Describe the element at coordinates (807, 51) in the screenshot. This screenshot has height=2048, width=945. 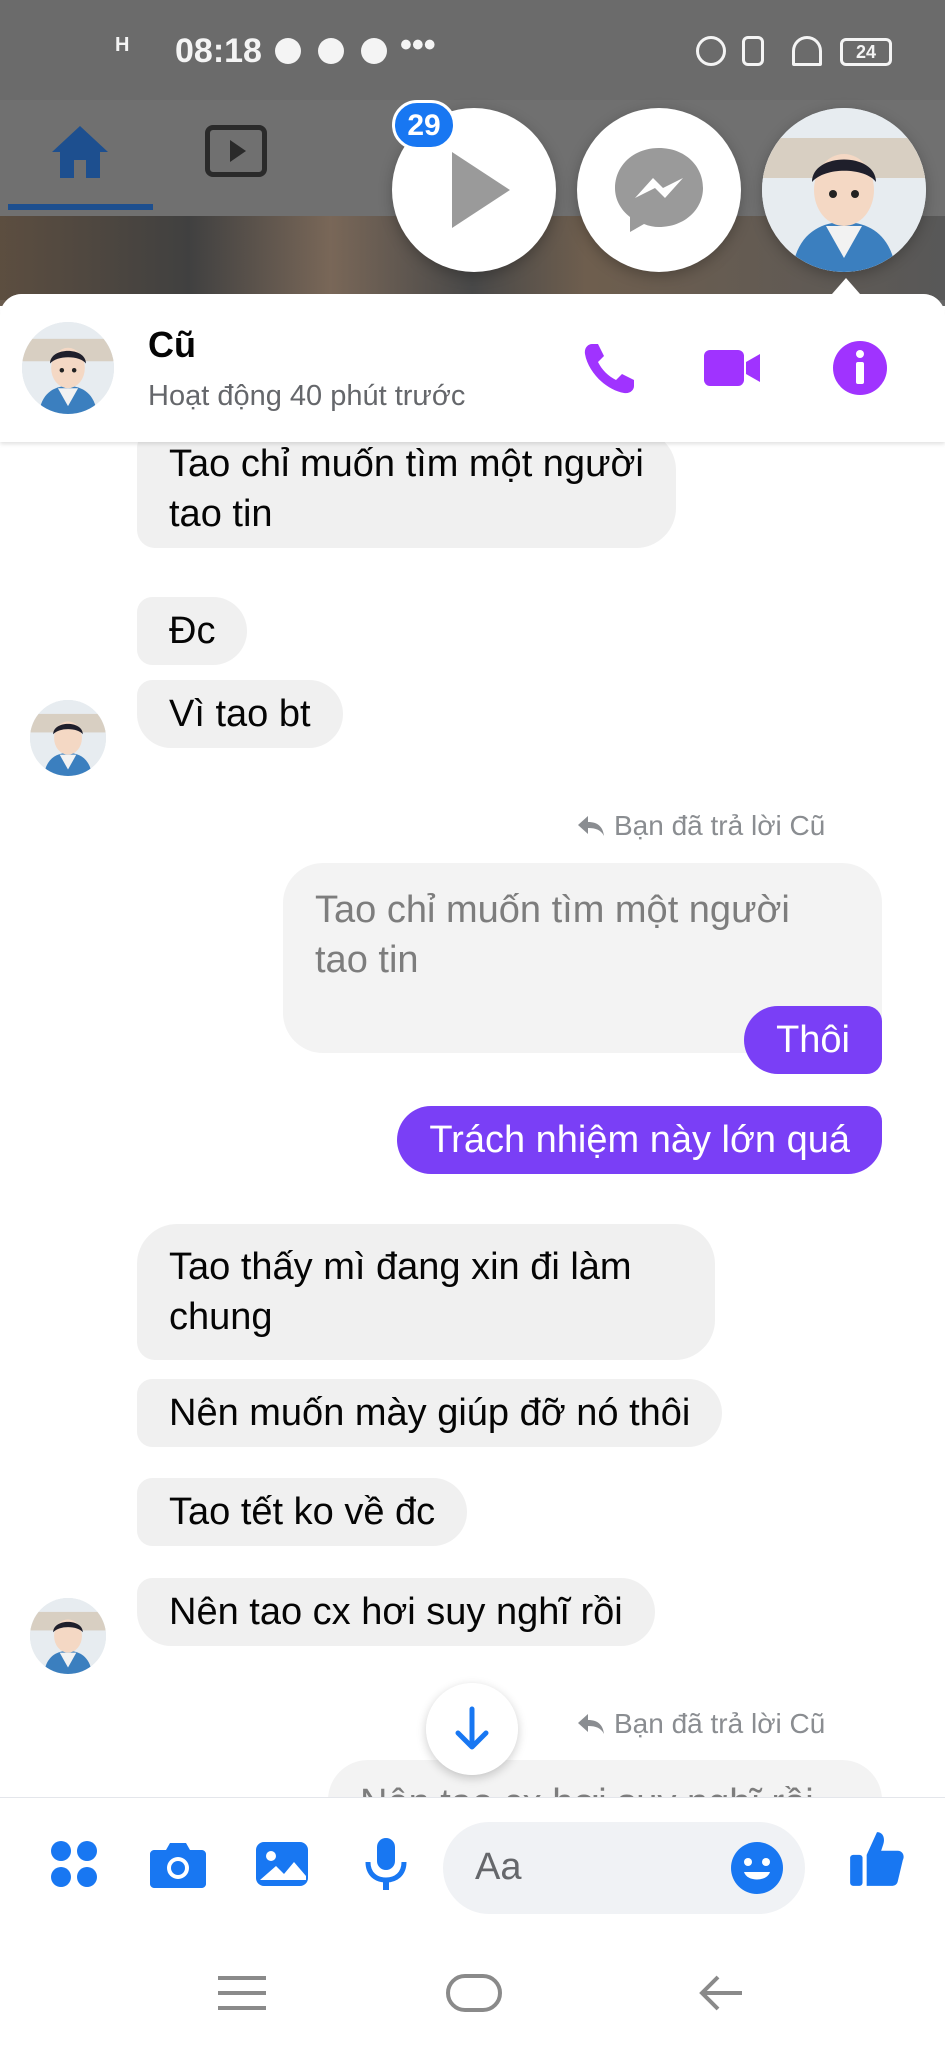
I see `wifi-icon` at that location.